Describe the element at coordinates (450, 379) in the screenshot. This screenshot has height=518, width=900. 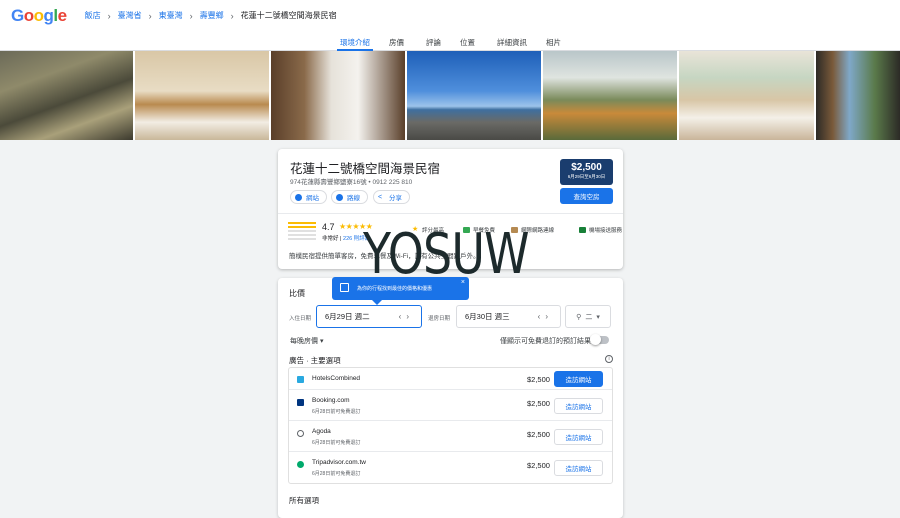
I see `provider-row: HotelsCombined $2,500 造訪網站` at that location.